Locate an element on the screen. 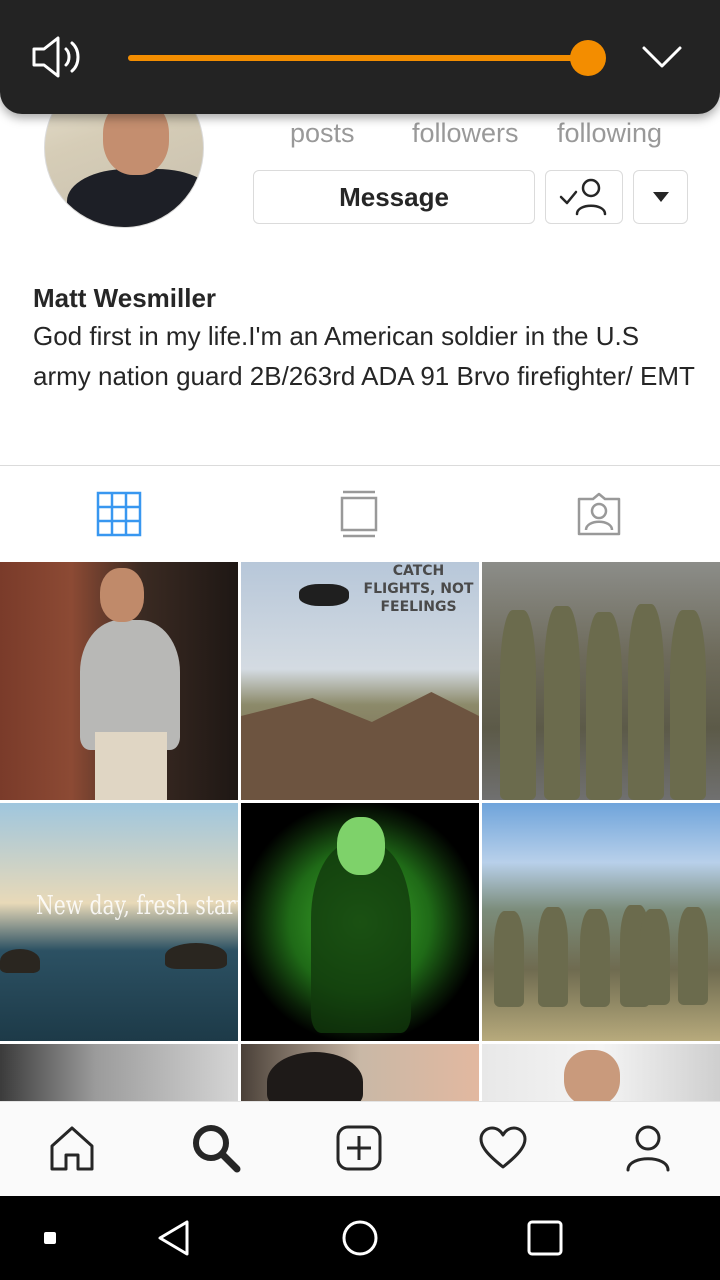 This screenshot has height=1280, width=720. post-overlay-text: CATCH FLIGHTS, NOT FEELINGS is located at coordinates (418, 589).